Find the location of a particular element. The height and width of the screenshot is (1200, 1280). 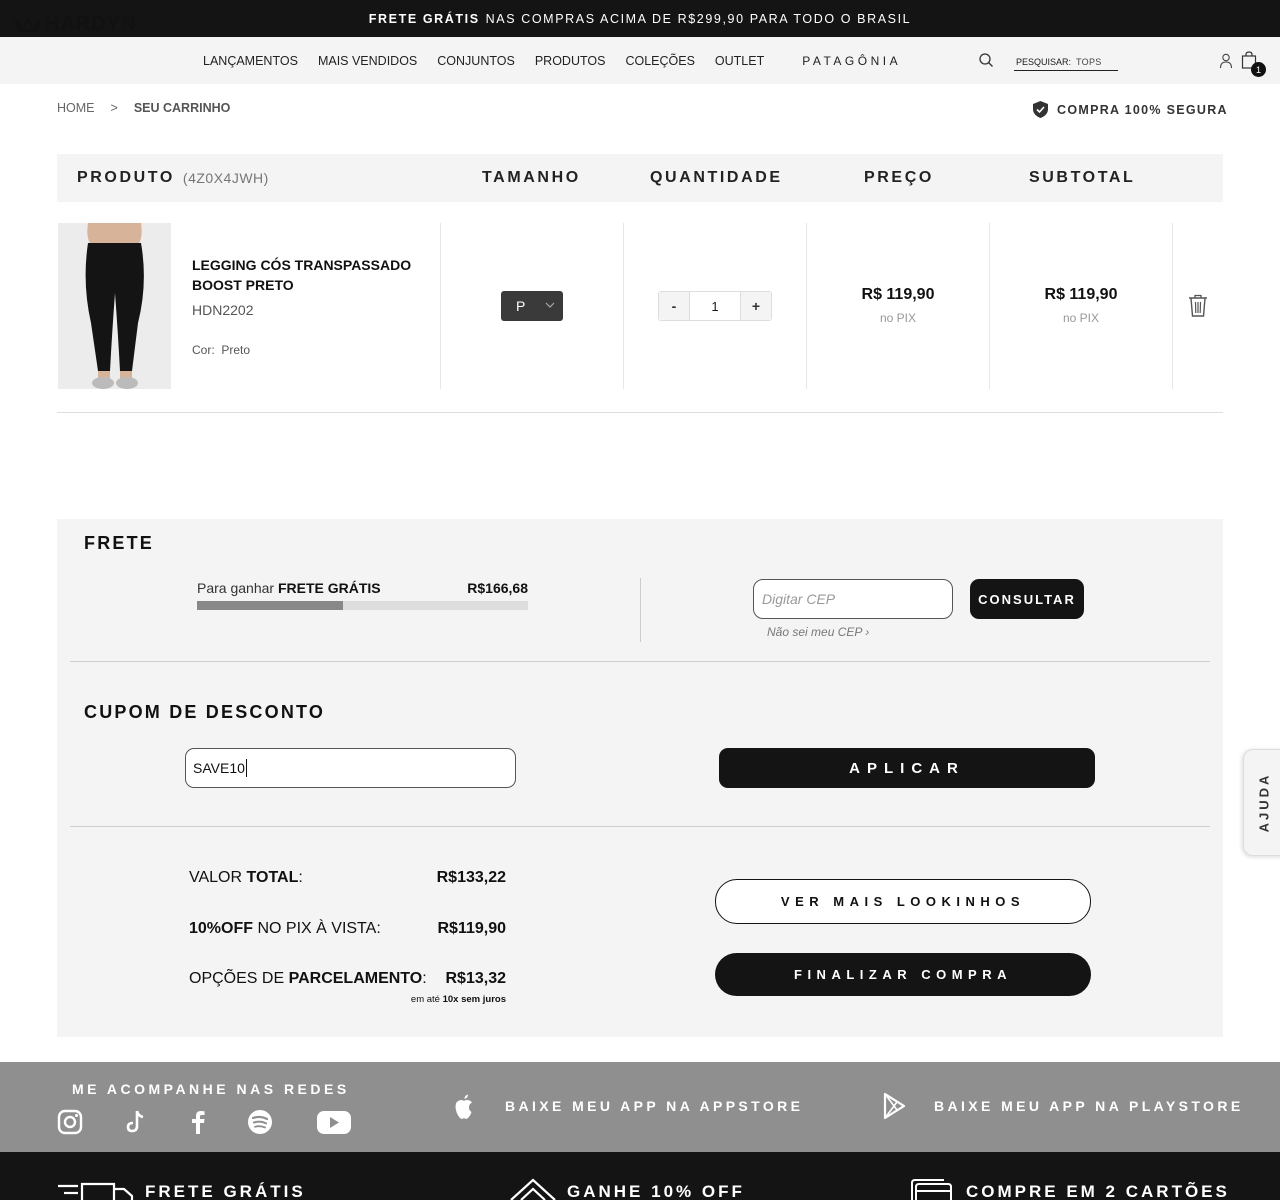

search-input: PESQUISAR: TOPS is located at coordinates (1066, 62).